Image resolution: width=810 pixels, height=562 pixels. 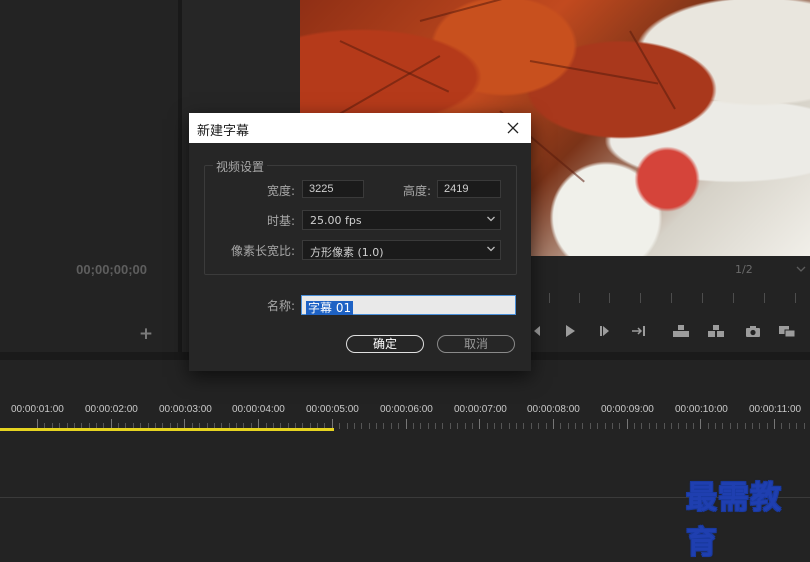 What do you see at coordinates (639, 333) in the screenshot?
I see `go-to-out-icon` at bounding box center [639, 333].